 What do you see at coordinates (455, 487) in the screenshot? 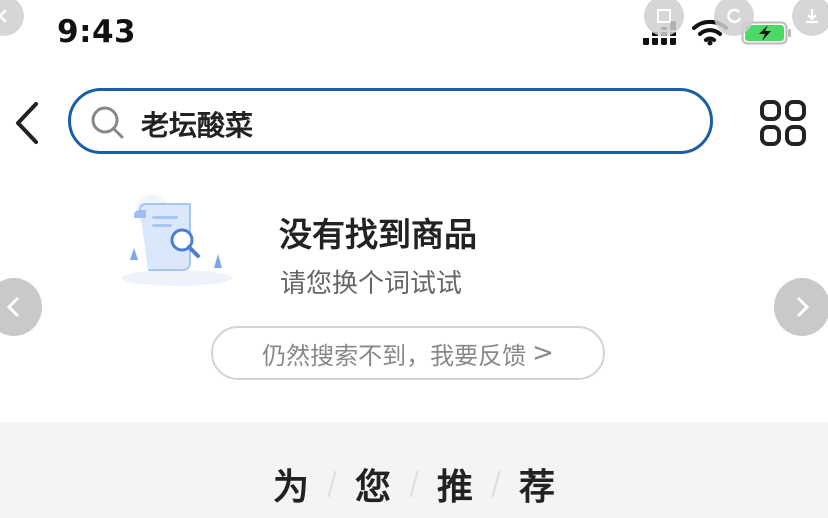
I see `recommend-char: 推` at bounding box center [455, 487].